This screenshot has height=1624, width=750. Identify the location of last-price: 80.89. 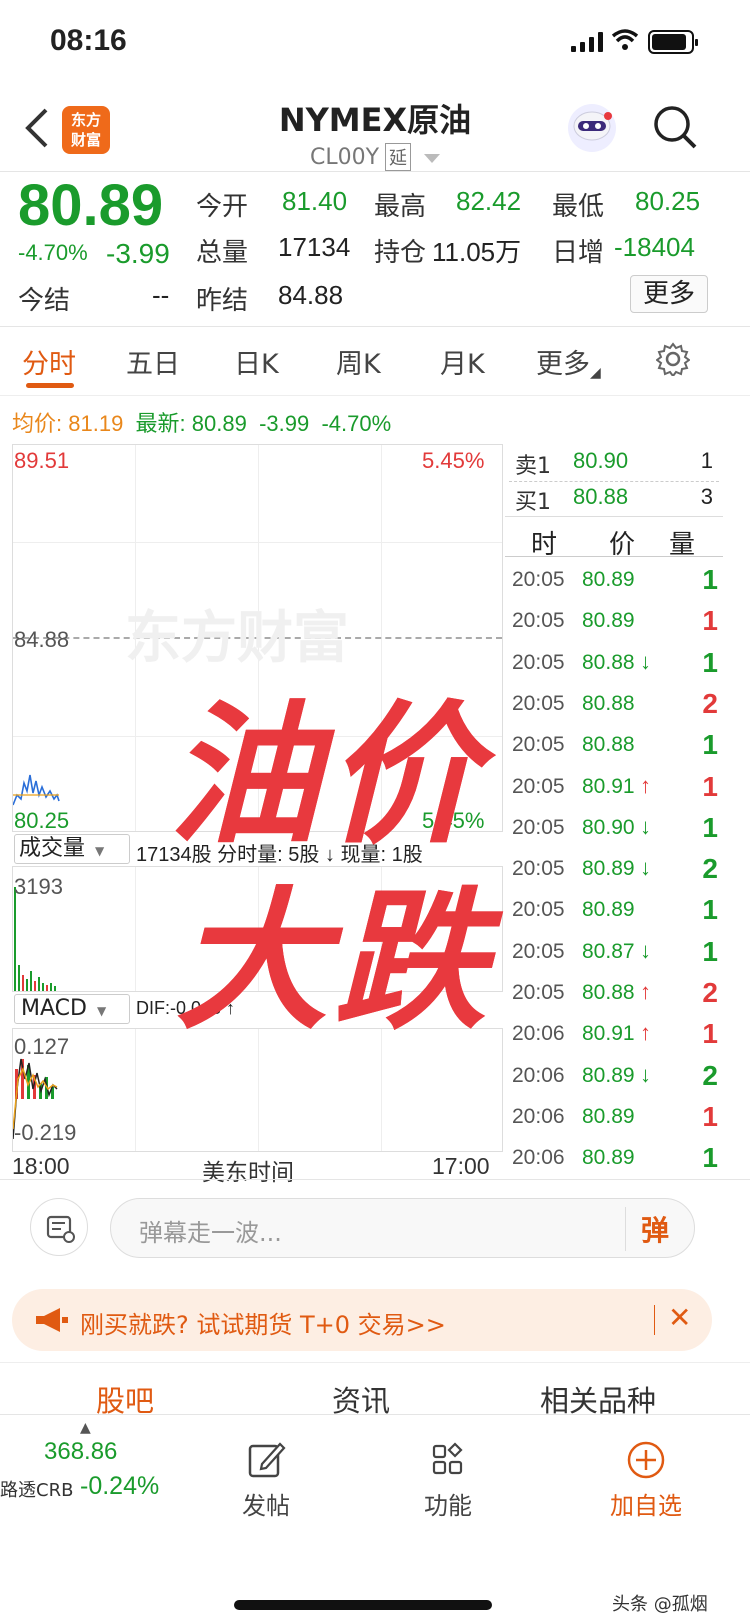
(91, 205).